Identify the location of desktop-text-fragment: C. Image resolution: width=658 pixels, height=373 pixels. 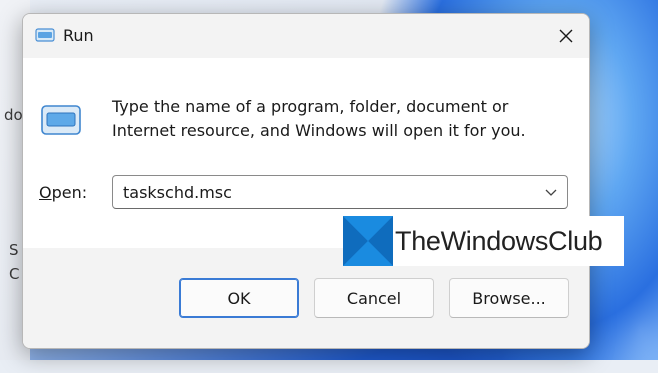
(14, 274).